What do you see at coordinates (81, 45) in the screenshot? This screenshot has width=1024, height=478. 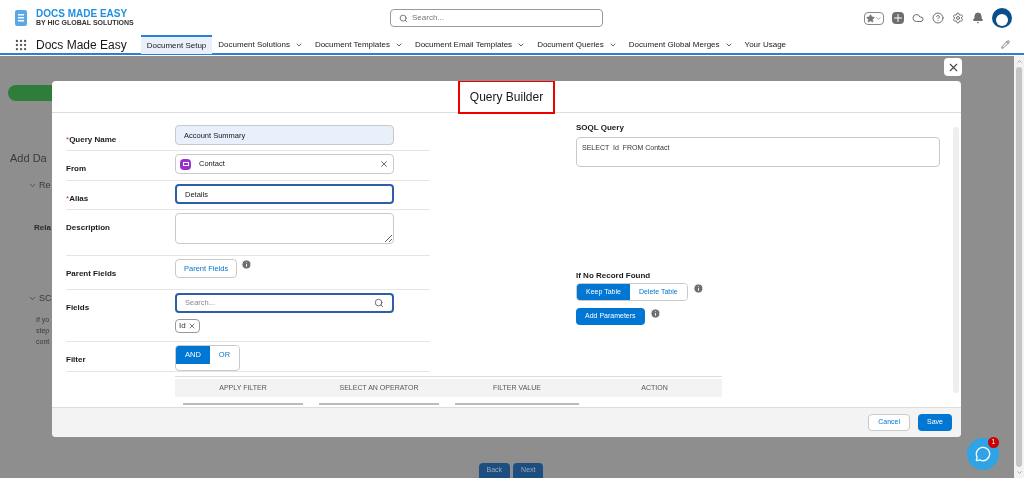 I see `app-name: Docs Made Easy` at bounding box center [81, 45].